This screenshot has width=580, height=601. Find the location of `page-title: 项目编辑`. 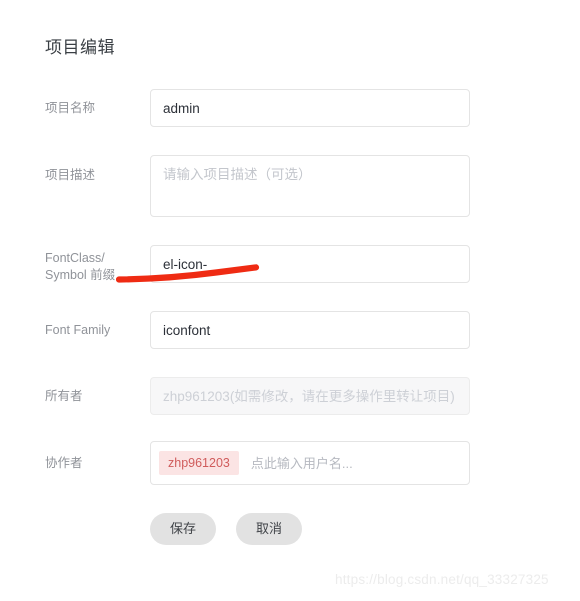

page-title: 项目编辑 is located at coordinates (80, 47).